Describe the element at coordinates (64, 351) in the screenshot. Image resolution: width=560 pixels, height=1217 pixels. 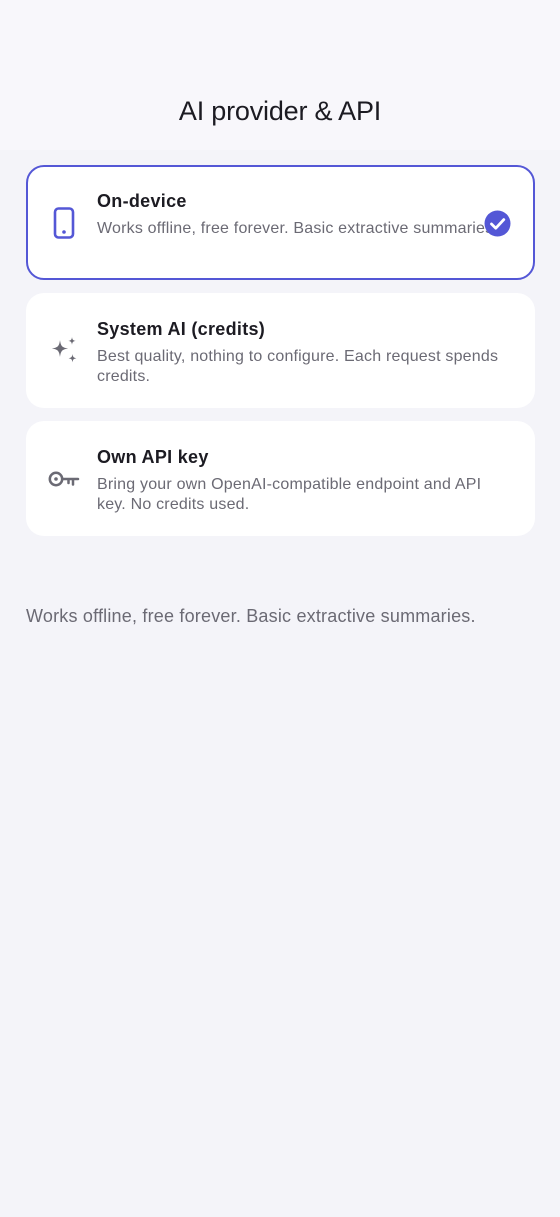
I see `sparkles-icon` at that location.